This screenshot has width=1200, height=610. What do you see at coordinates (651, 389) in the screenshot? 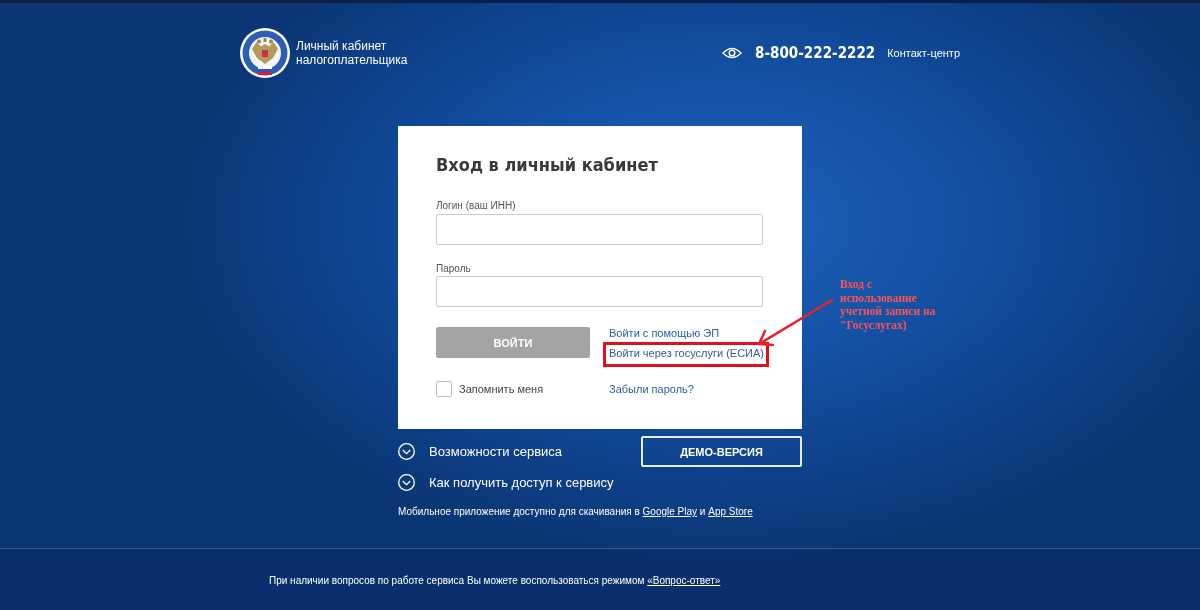
I see `forgot-password-link: Забыли пароль?` at bounding box center [651, 389].